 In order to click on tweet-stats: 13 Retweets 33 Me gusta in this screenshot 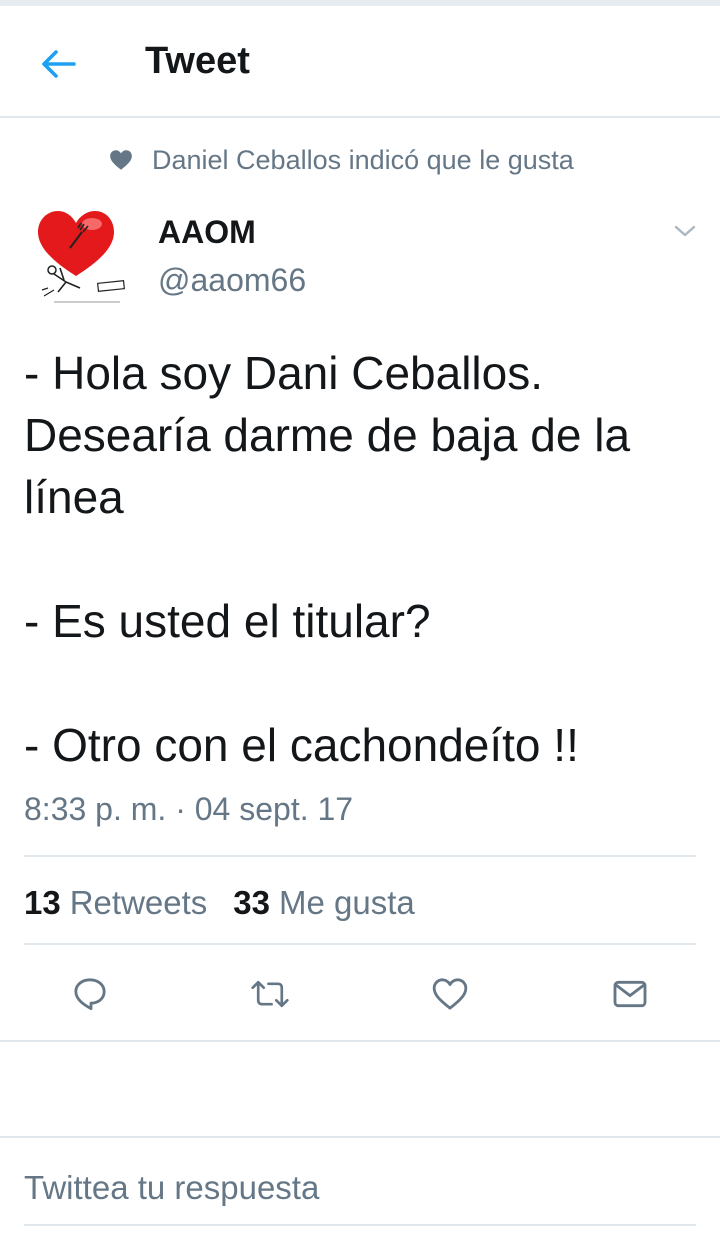, I will do `click(232, 903)`.